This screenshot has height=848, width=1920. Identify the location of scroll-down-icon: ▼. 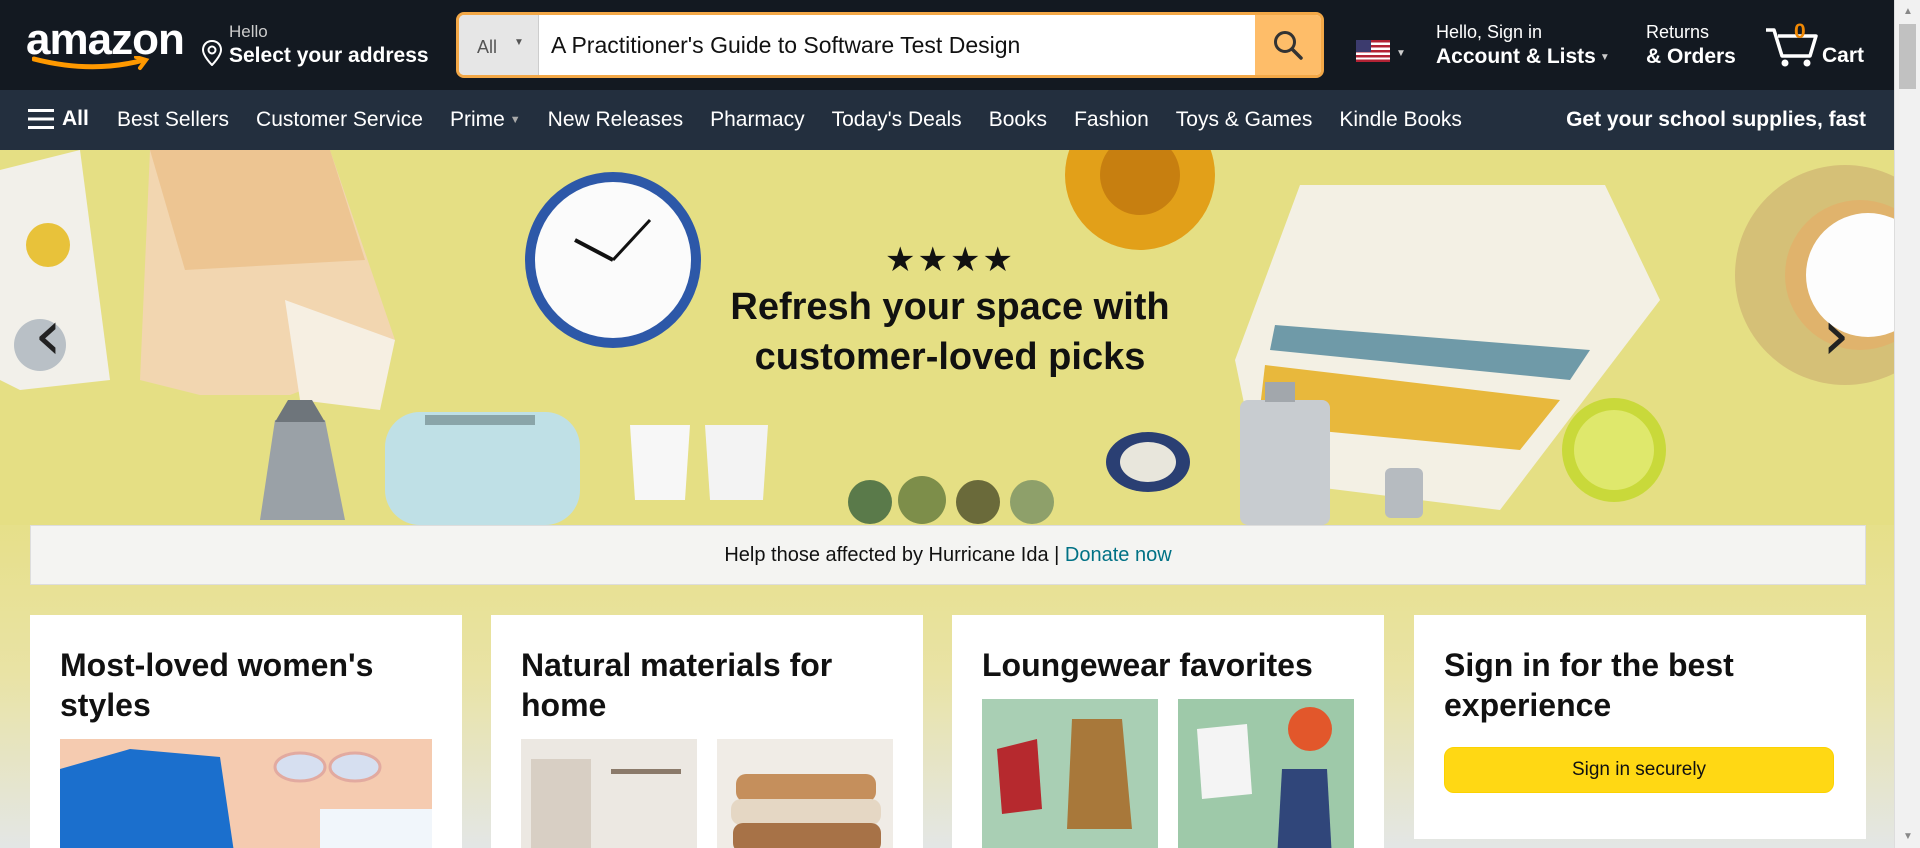
(1908, 836).